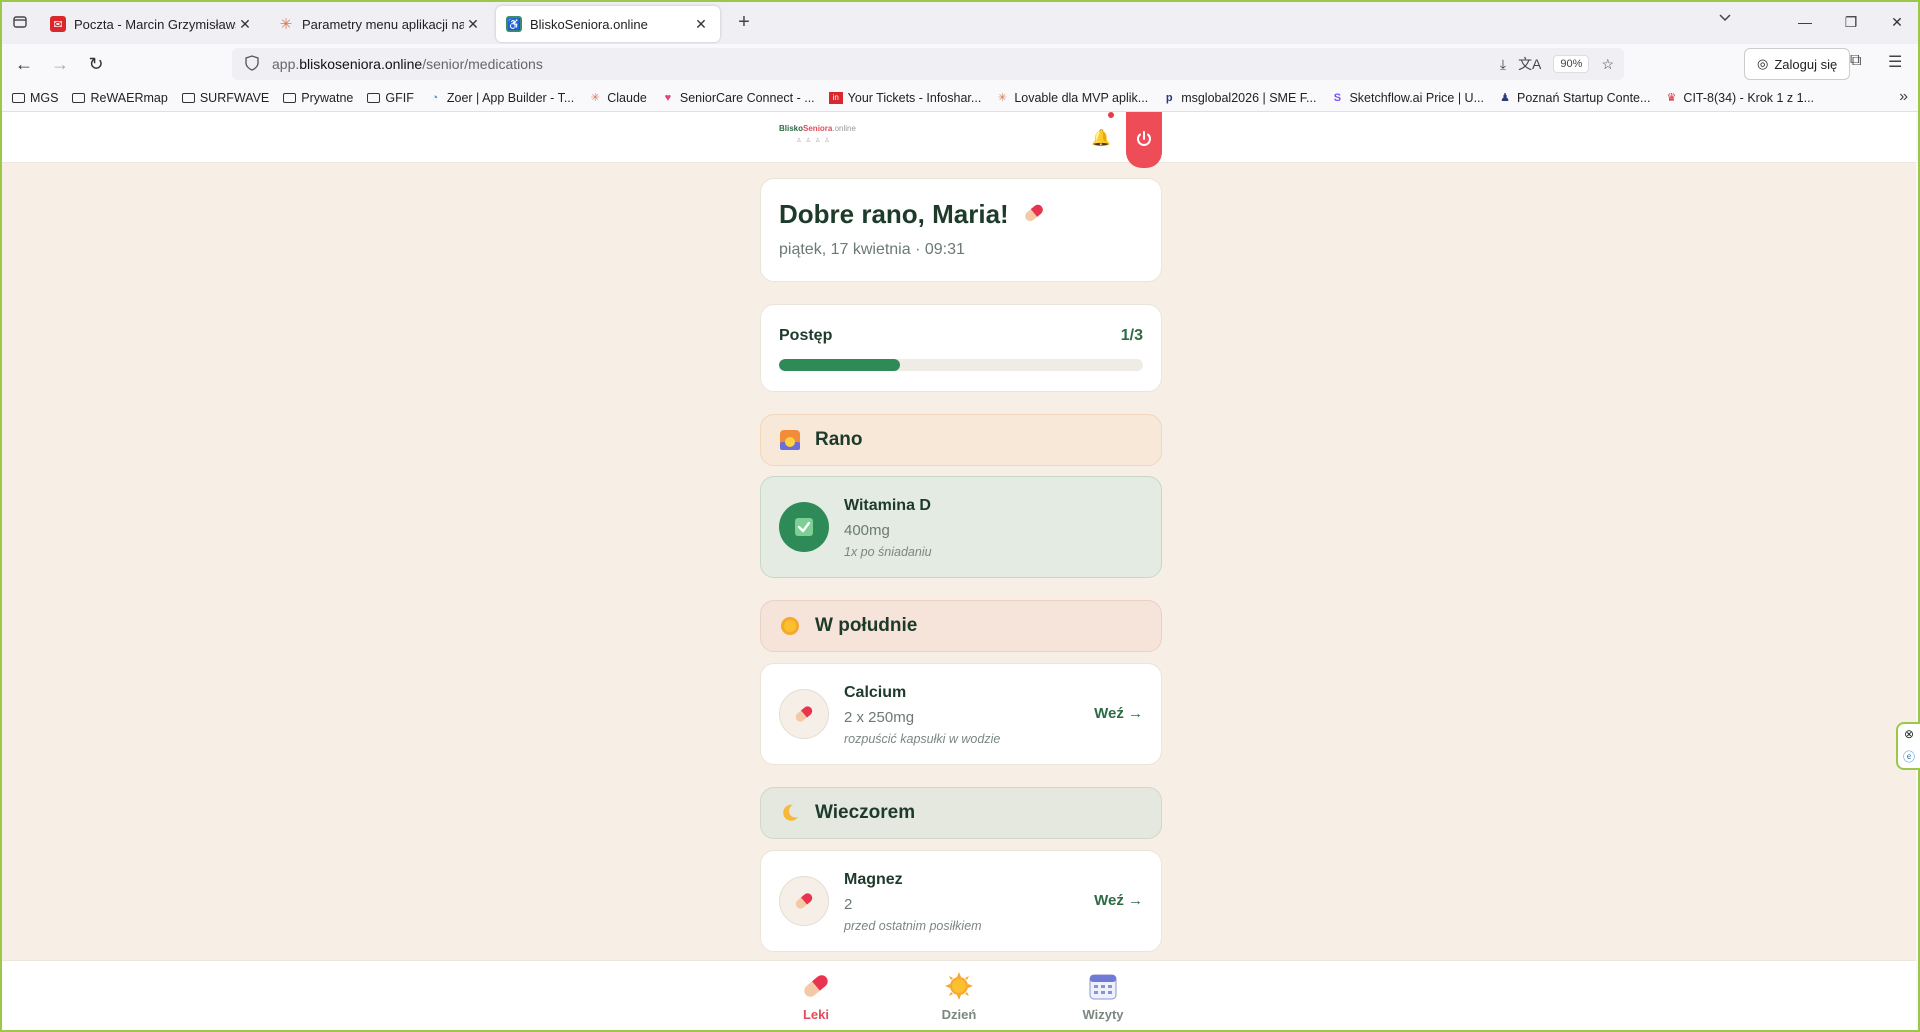  I want to click on minimize-icon: —, so click(1805, 22).